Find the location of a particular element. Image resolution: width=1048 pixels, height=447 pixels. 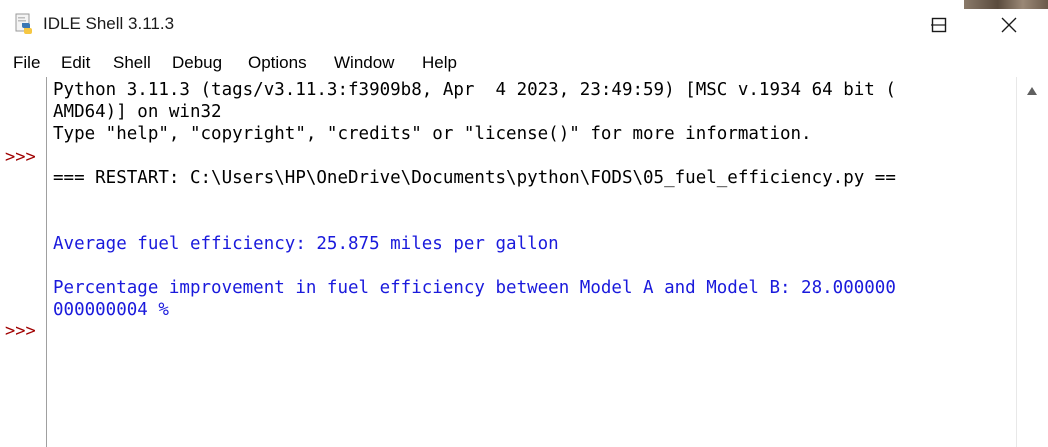

scroll-up-arrow-icon is located at coordinates (1032, 91).